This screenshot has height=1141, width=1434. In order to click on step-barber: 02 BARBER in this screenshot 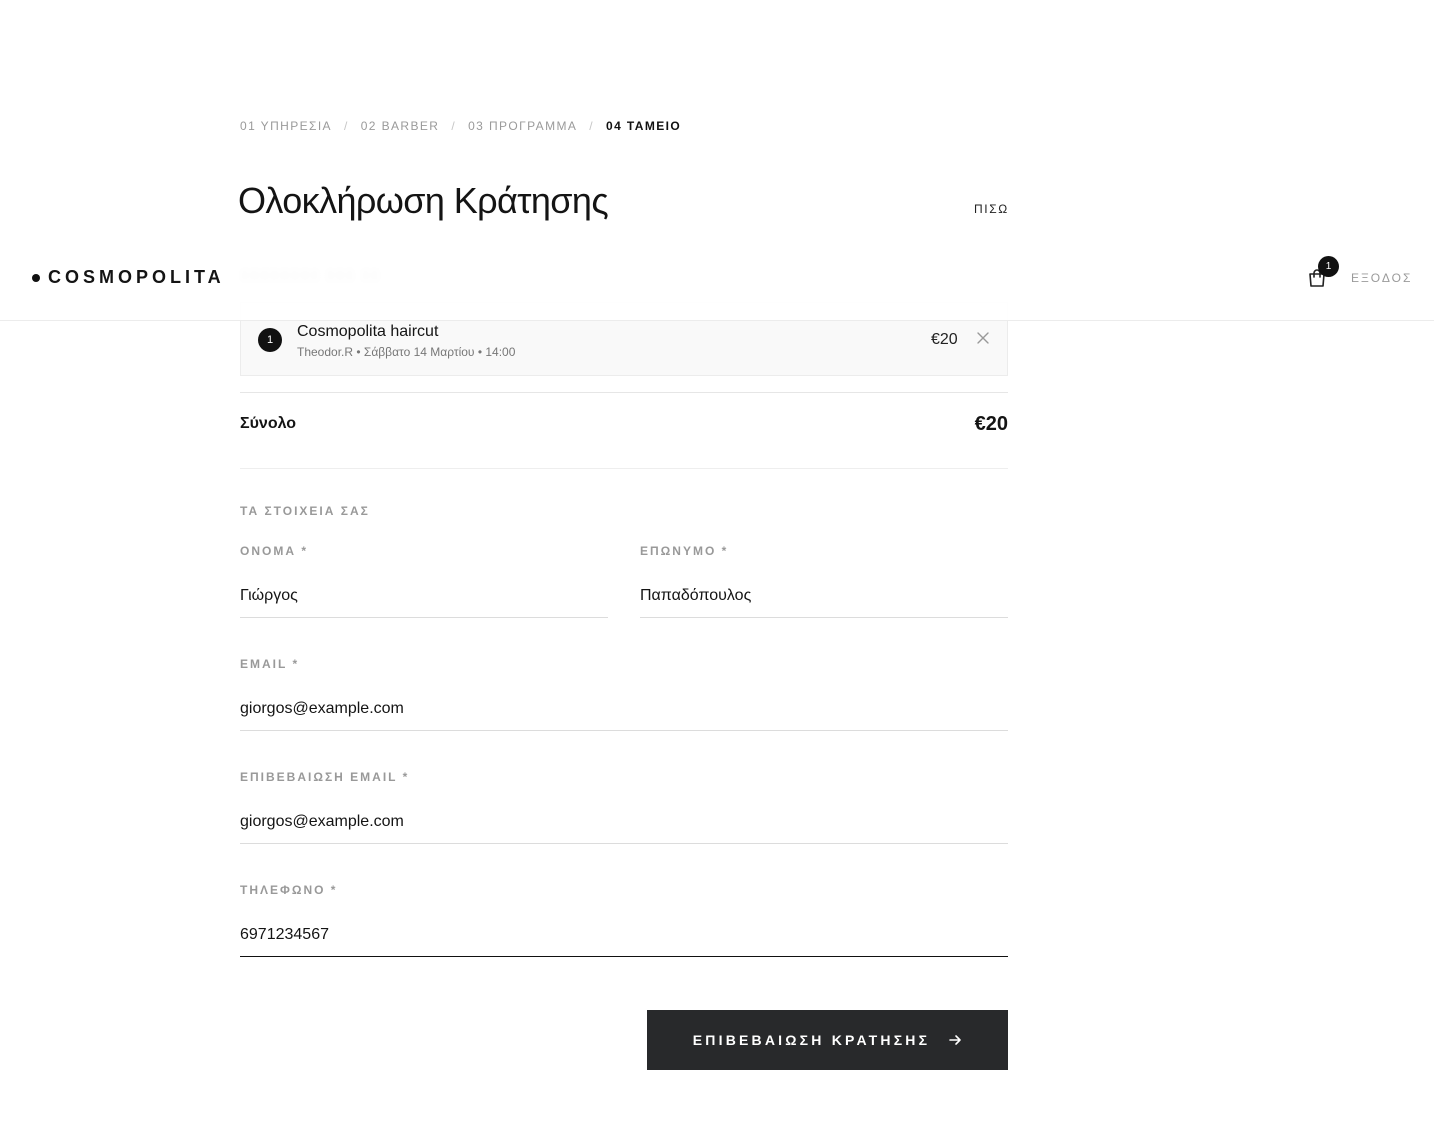, I will do `click(400, 126)`.